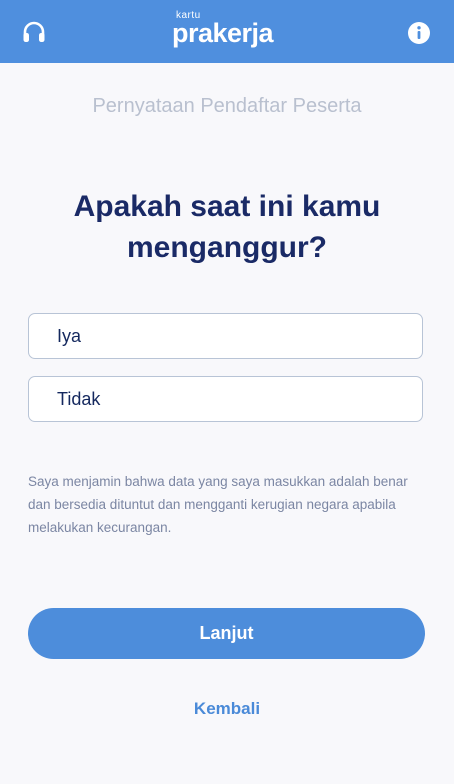 The width and height of the screenshot is (454, 784). Describe the element at coordinates (227, 709) in the screenshot. I see `back-link: Kembali` at that location.